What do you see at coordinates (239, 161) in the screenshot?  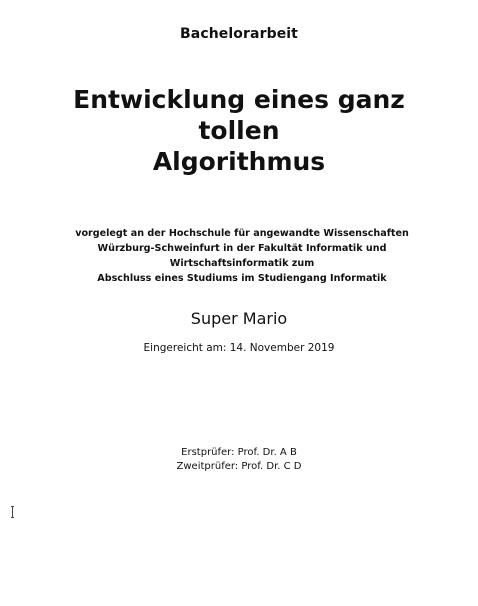 I see `thesis-title-line-3: Algorithmus` at bounding box center [239, 161].